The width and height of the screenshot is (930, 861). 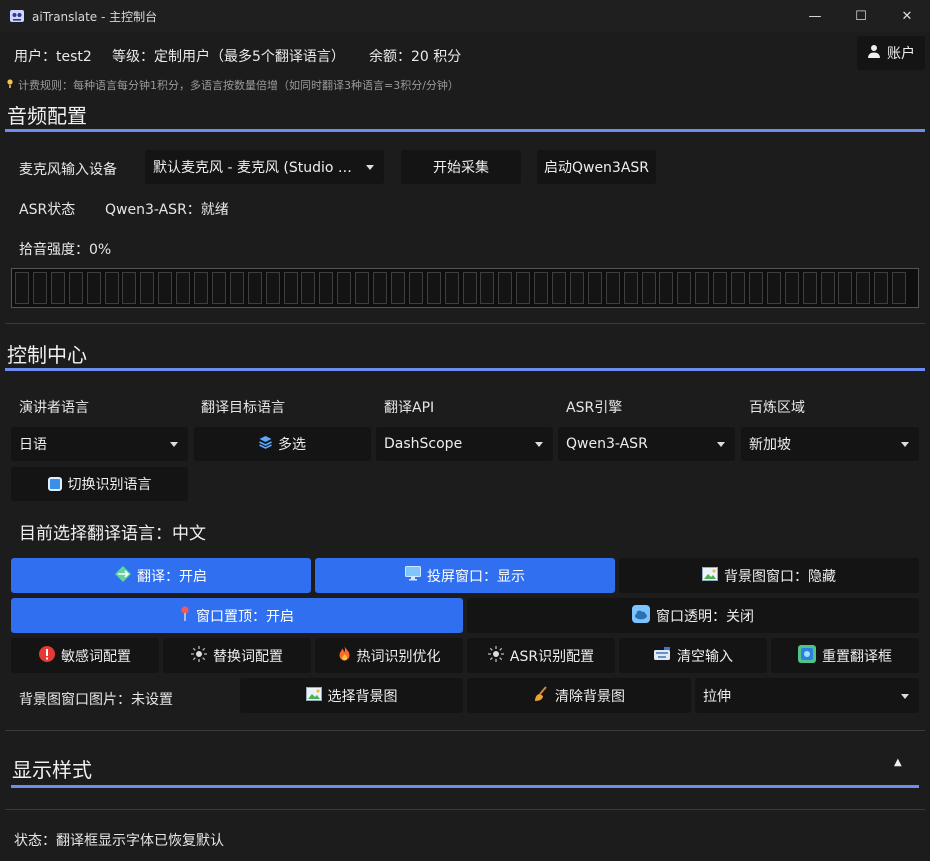 What do you see at coordinates (237, 655) in the screenshot?
I see `replace-words-button: 替换词配置` at bounding box center [237, 655].